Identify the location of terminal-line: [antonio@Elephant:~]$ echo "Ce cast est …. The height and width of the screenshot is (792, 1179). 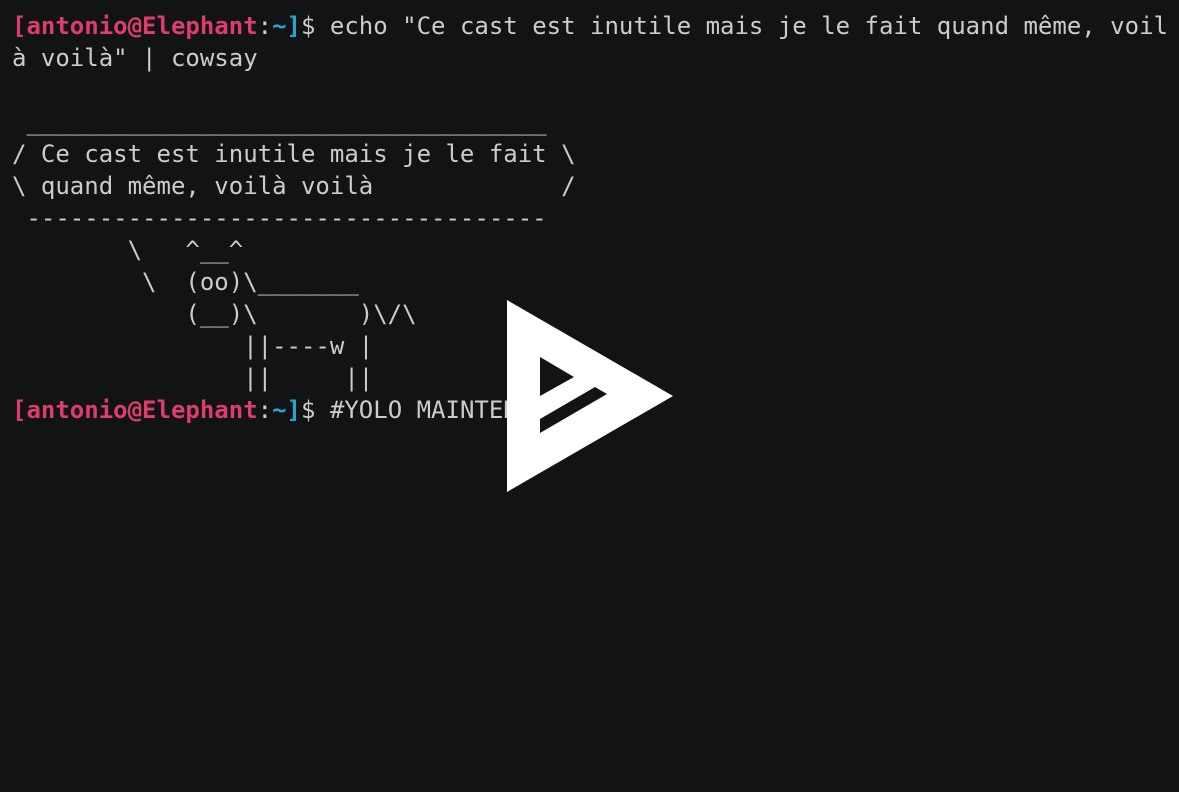
(595, 26).